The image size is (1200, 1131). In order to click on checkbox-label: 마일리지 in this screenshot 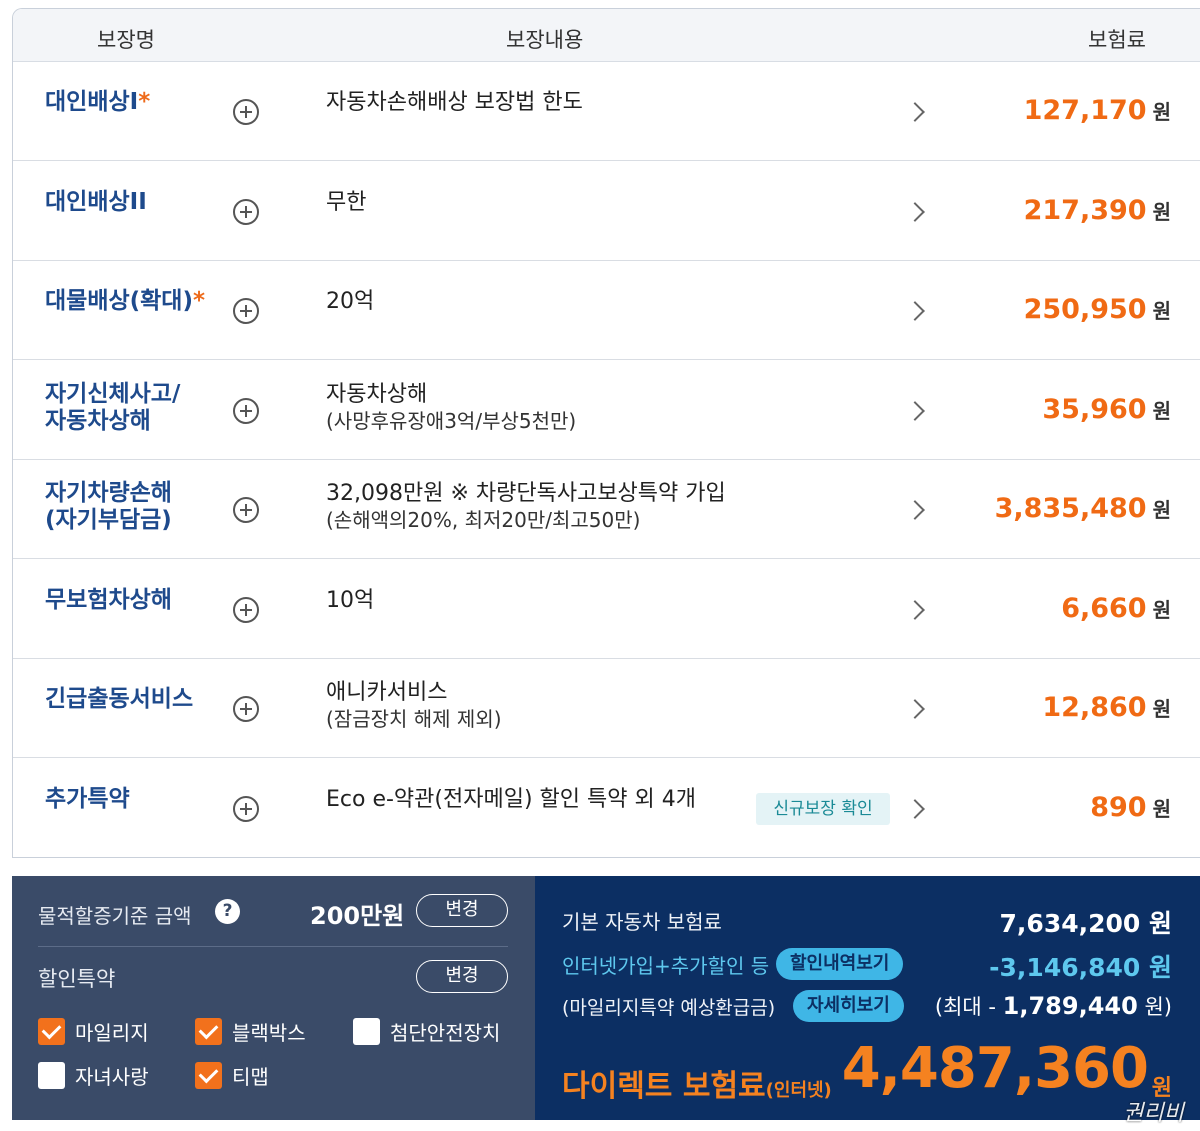, I will do `click(112, 1033)`.